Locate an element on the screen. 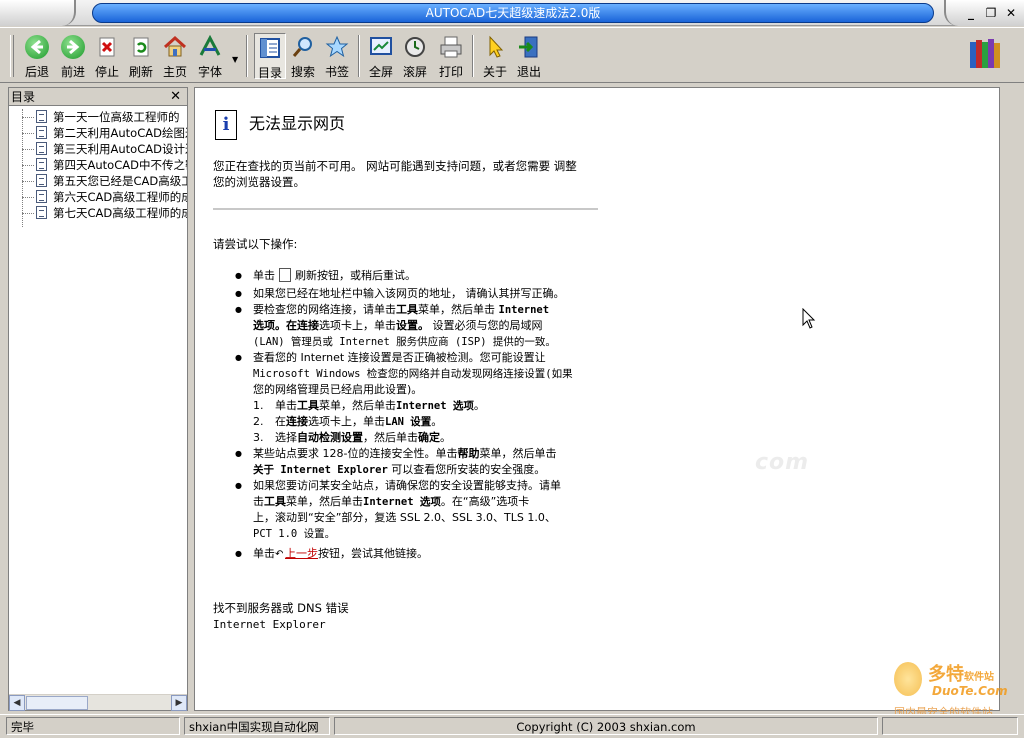  print-button: 打印 is located at coordinates (451, 56).